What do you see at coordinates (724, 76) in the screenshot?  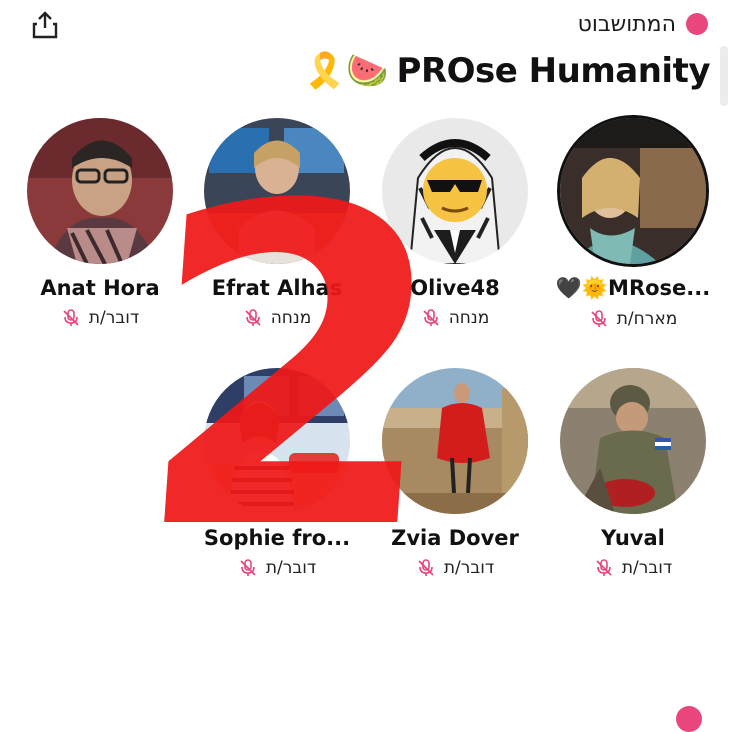 I see `scrollbar` at bounding box center [724, 76].